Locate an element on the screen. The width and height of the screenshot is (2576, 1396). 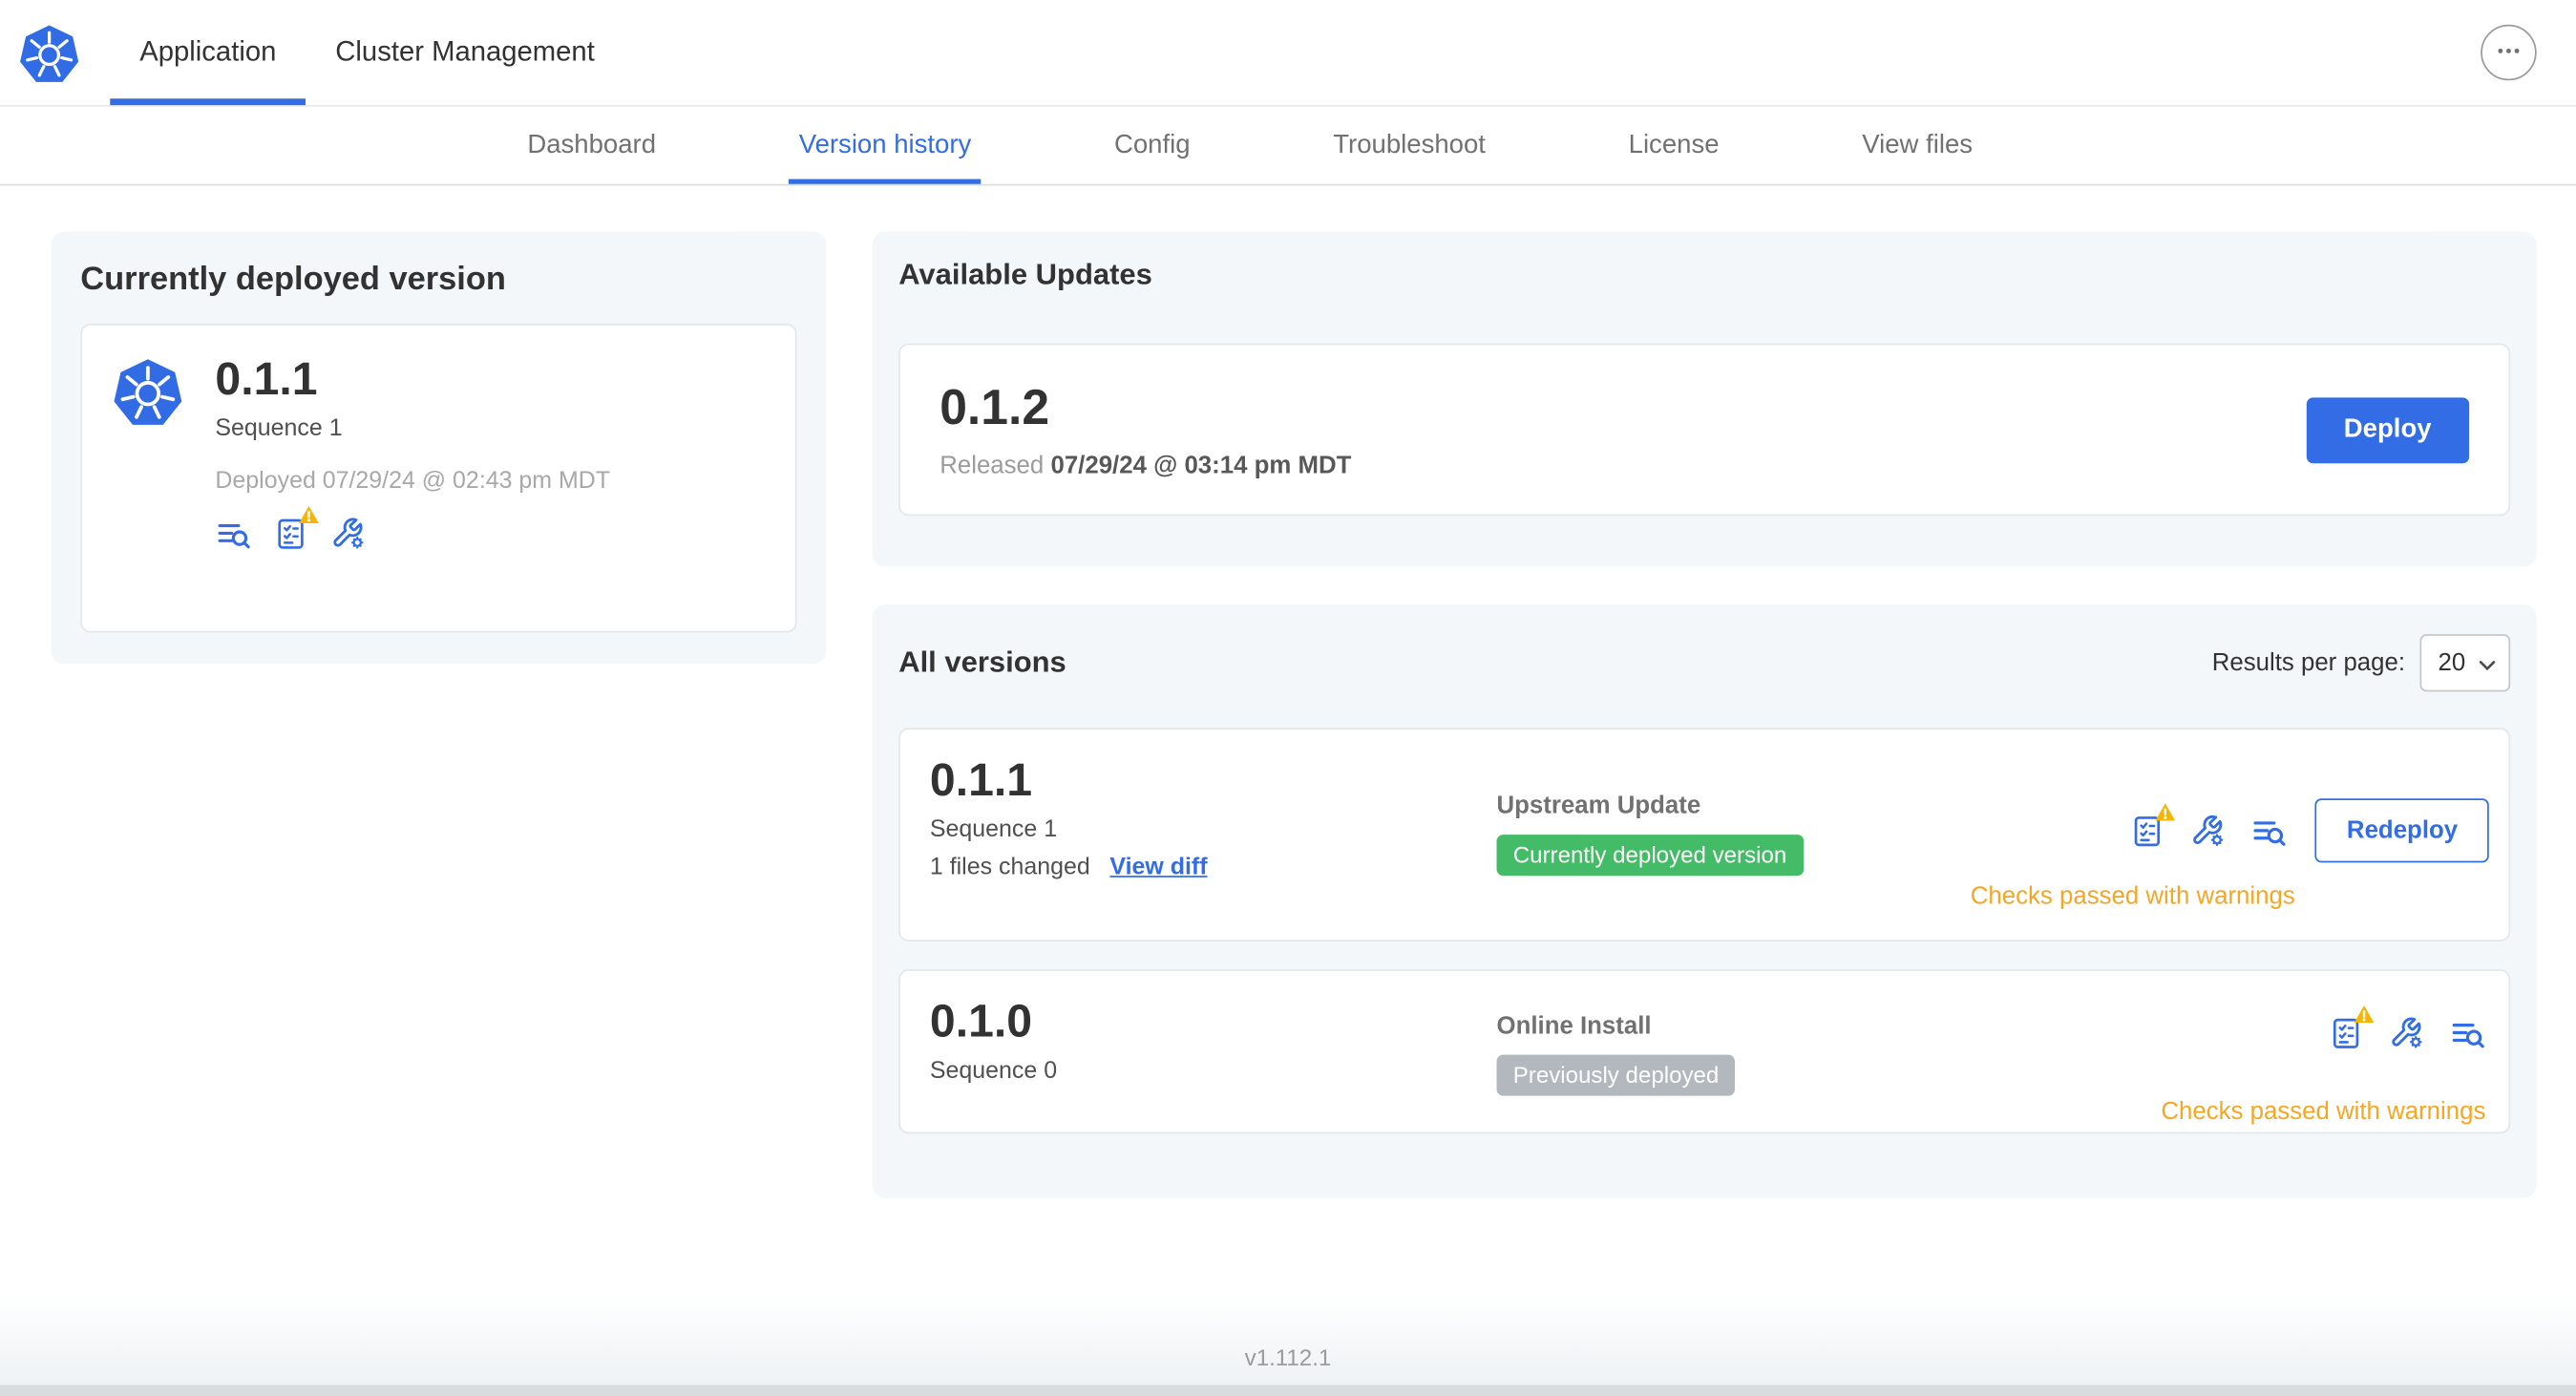
status-badge: Currently deployed version is located at coordinates (1650, 856).